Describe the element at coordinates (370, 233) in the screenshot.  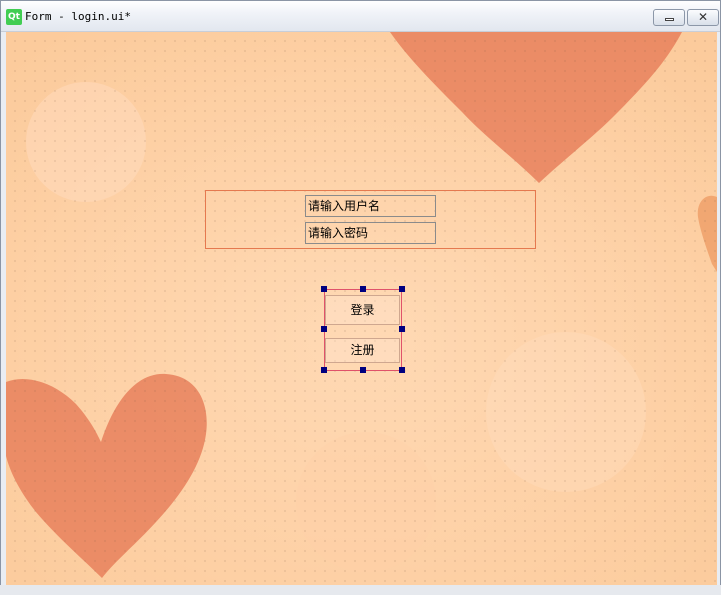
I see `password-input` at that location.